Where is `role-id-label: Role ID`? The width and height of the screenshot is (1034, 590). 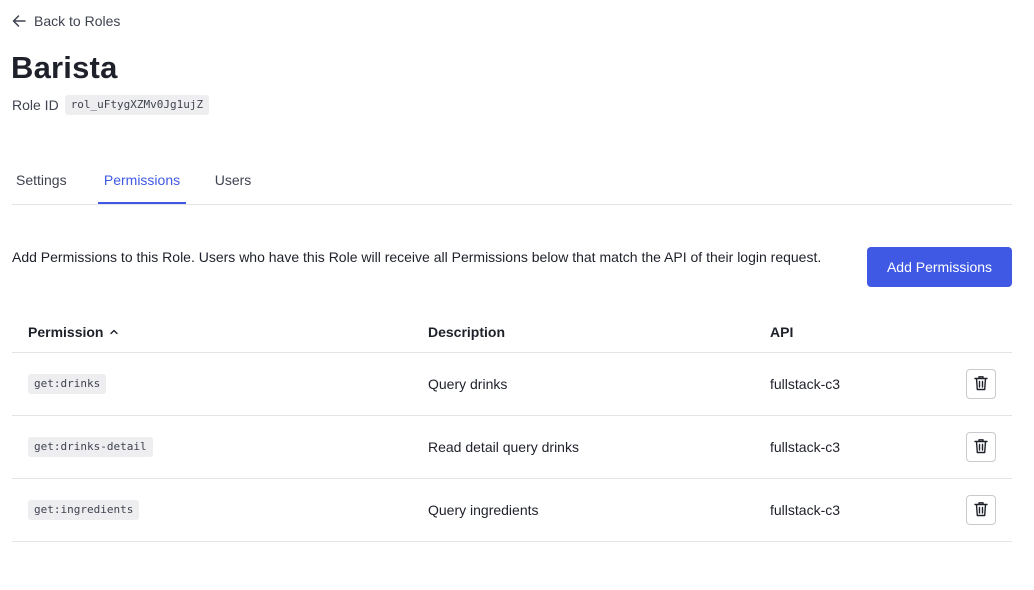 role-id-label: Role ID is located at coordinates (35, 105).